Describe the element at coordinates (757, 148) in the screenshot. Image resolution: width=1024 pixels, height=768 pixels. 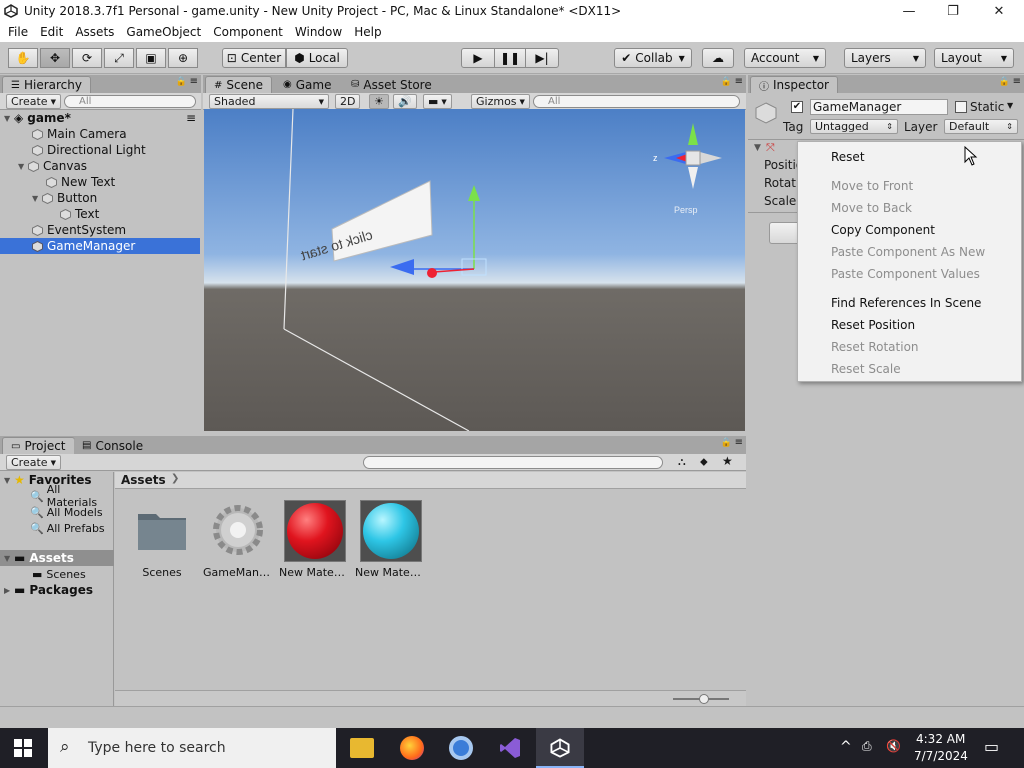
I see `foldout-arrow-icon: ▼` at that location.